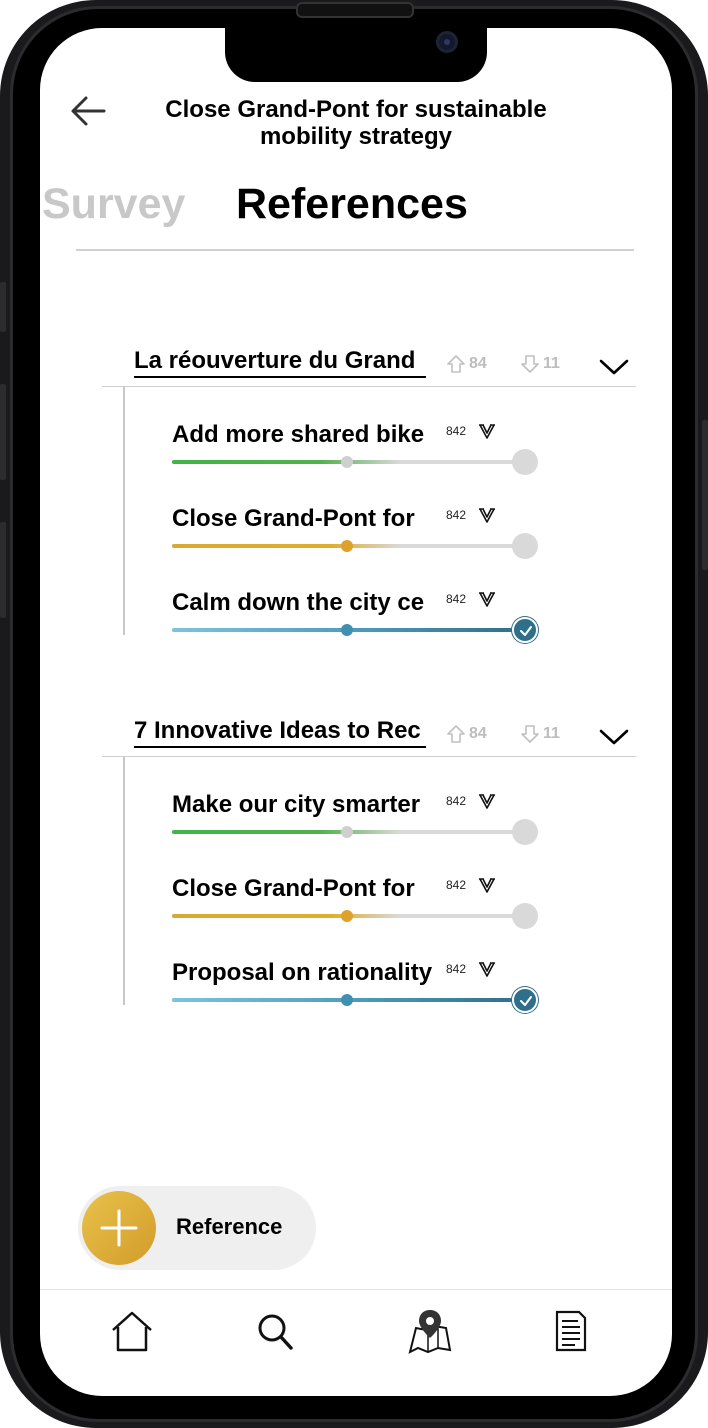 The height and width of the screenshot is (1428, 708). I want to click on nav-documents, so click(570, 1332).